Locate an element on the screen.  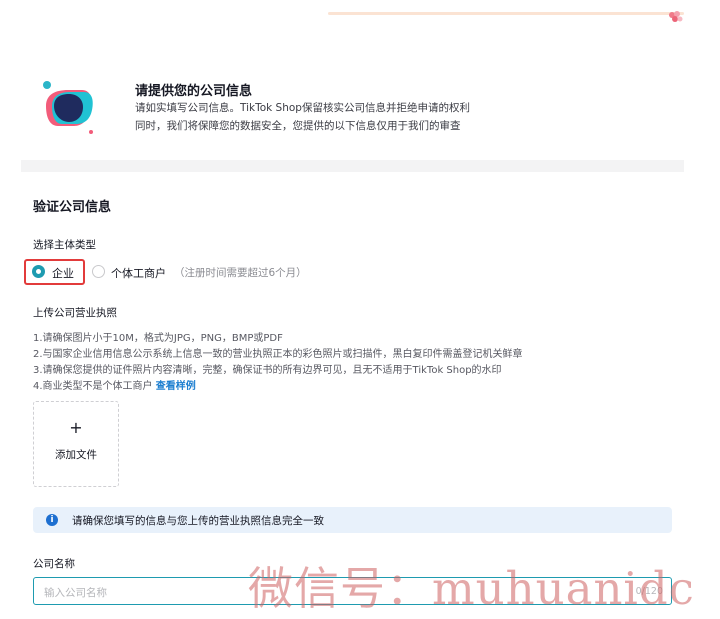
company-name-placeholder: 输入公司名称 is located at coordinates (75, 593).